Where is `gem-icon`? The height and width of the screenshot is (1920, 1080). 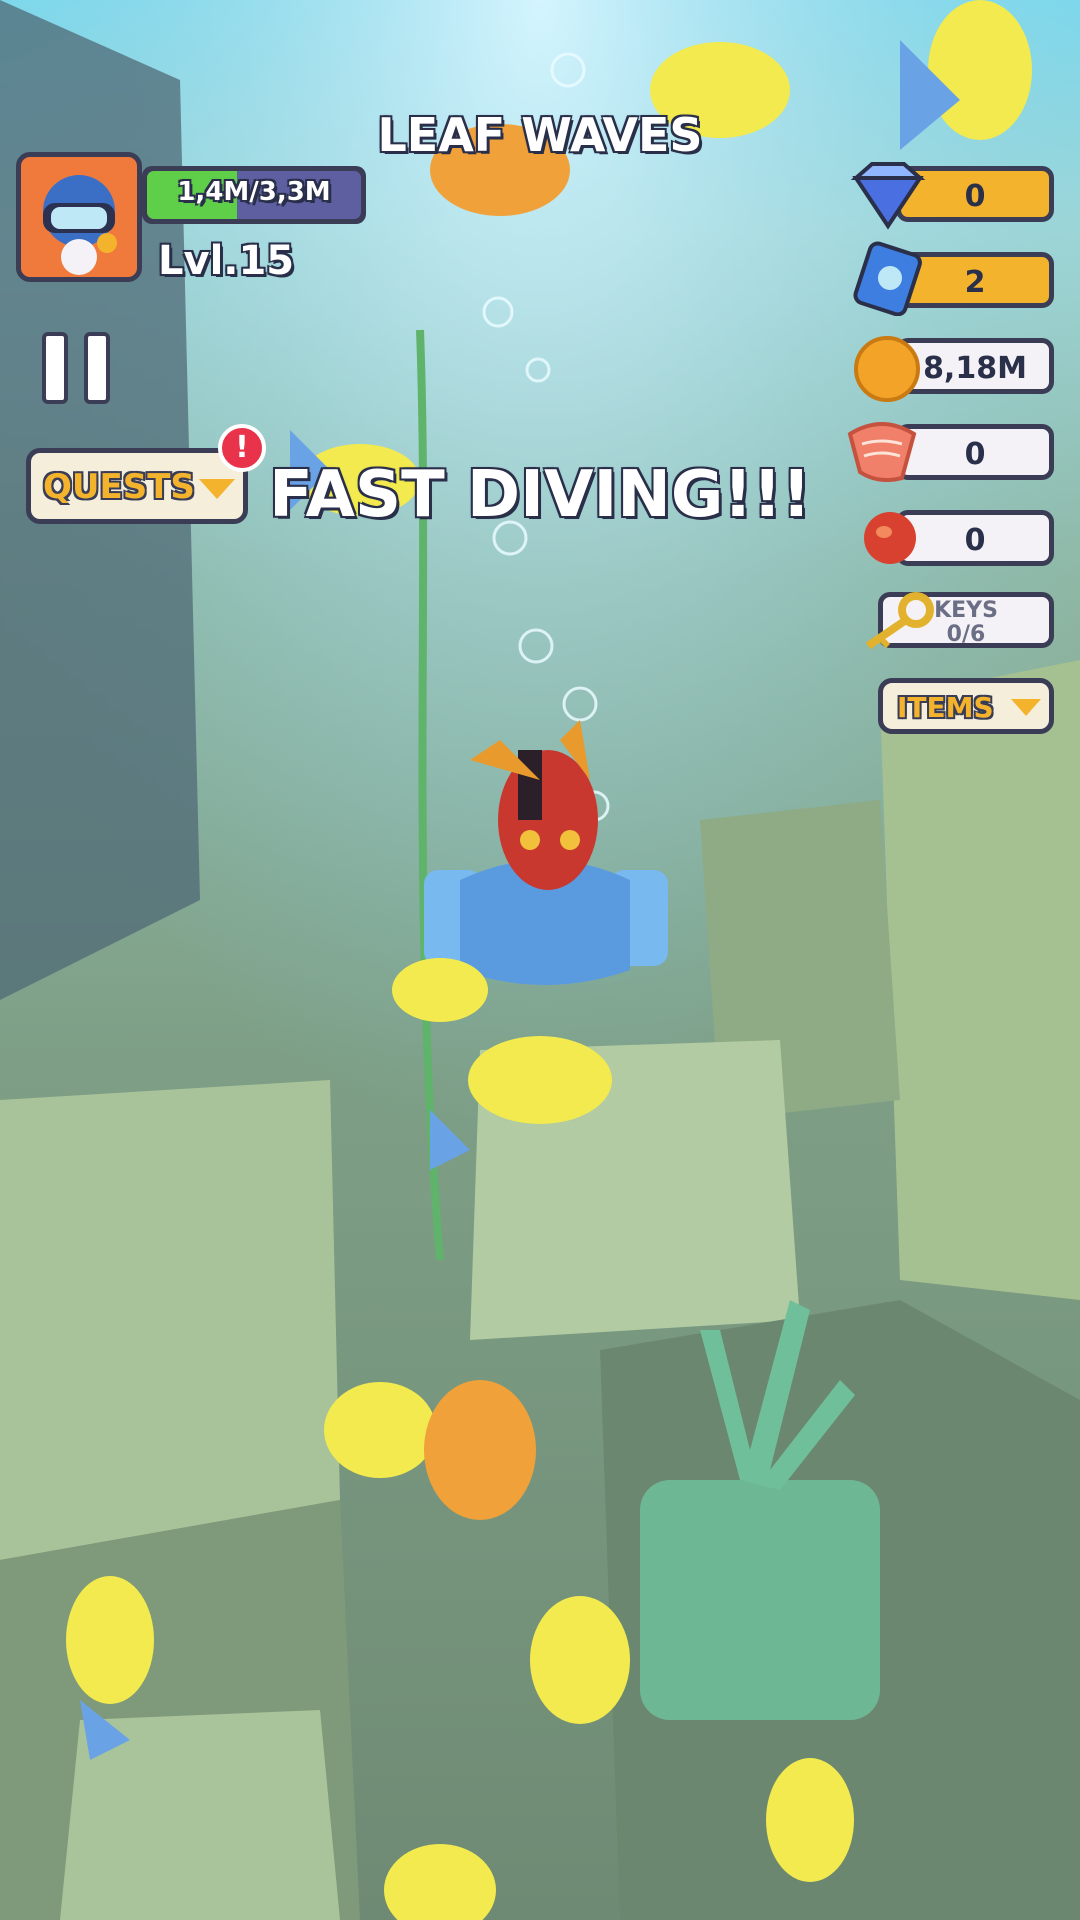 gem-icon is located at coordinates (888, 196).